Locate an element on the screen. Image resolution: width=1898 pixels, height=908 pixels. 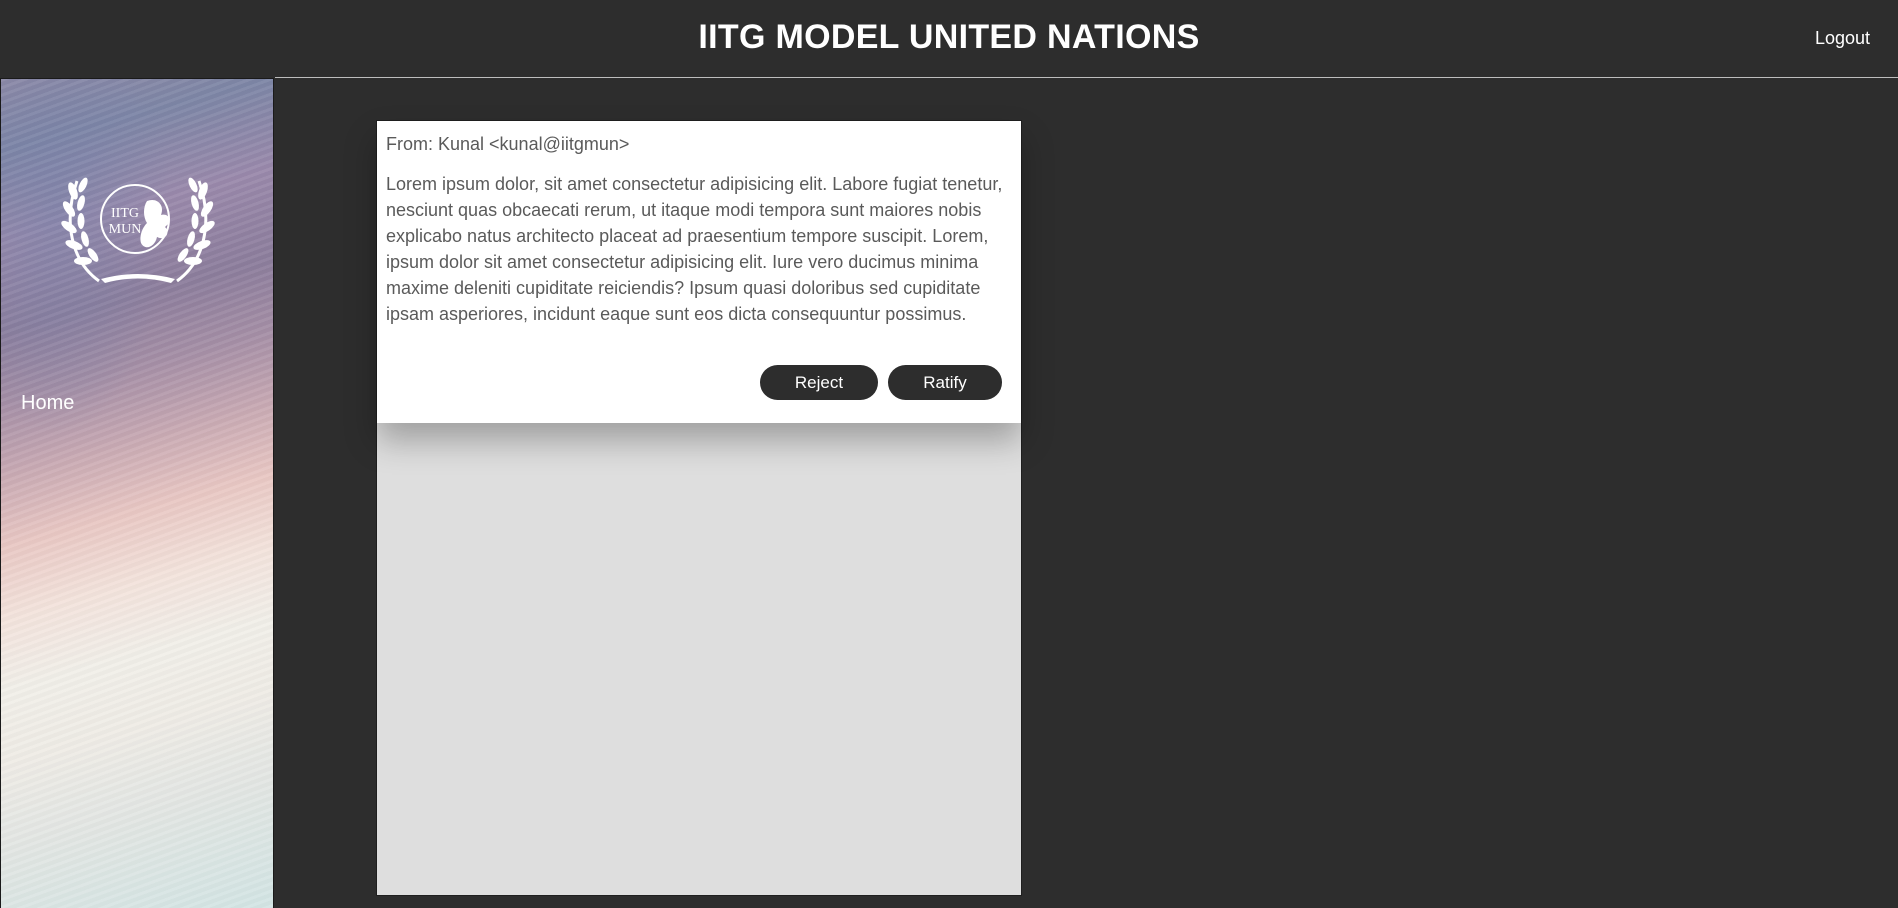
sidebar-item-home: Home is located at coordinates (47, 403).